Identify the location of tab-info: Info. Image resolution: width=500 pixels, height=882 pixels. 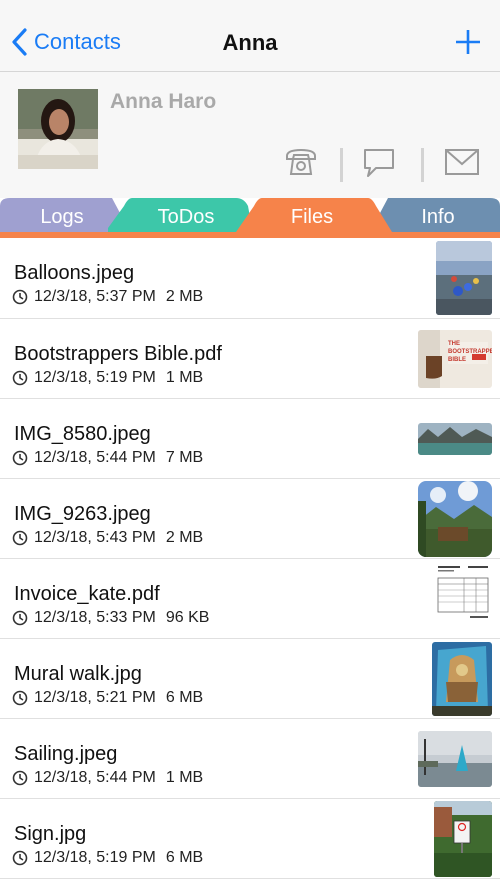
(438, 217).